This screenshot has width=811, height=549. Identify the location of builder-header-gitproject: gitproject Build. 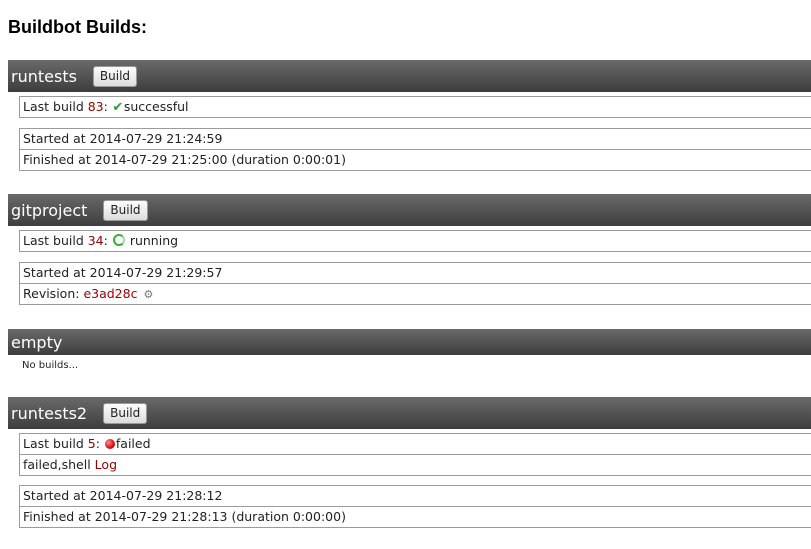
(409, 210).